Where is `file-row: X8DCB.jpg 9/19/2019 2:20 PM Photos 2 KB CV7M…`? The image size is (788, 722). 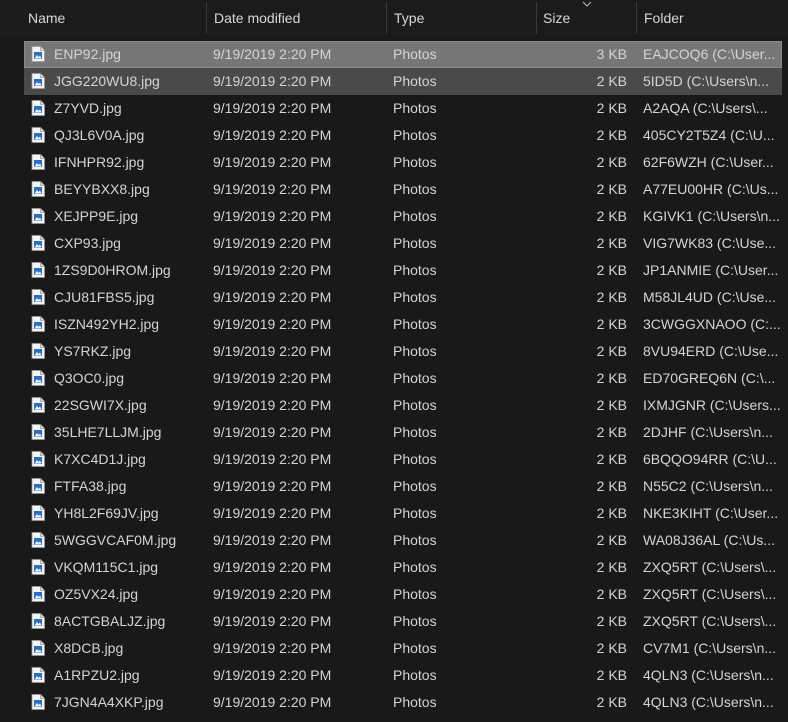
file-row: X8DCB.jpg 9/19/2019 2:20 PM Photos 2 KB CV7M… is located at coordinates (394, 648).